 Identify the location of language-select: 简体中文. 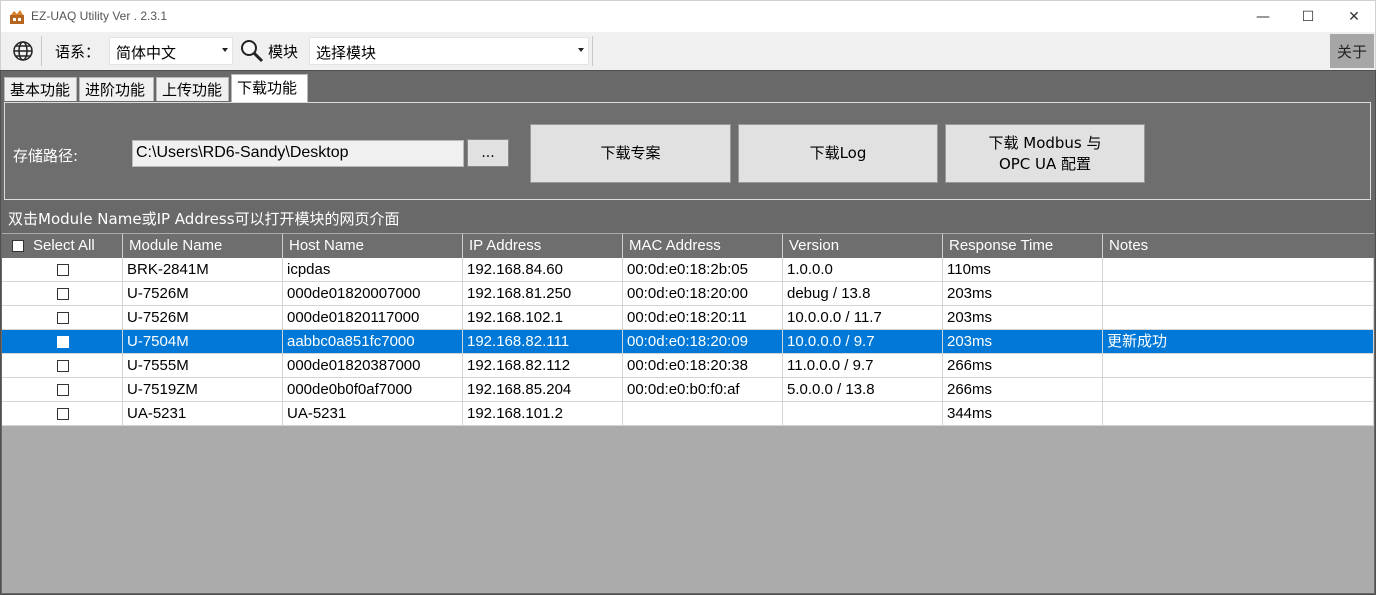
(171, 51).